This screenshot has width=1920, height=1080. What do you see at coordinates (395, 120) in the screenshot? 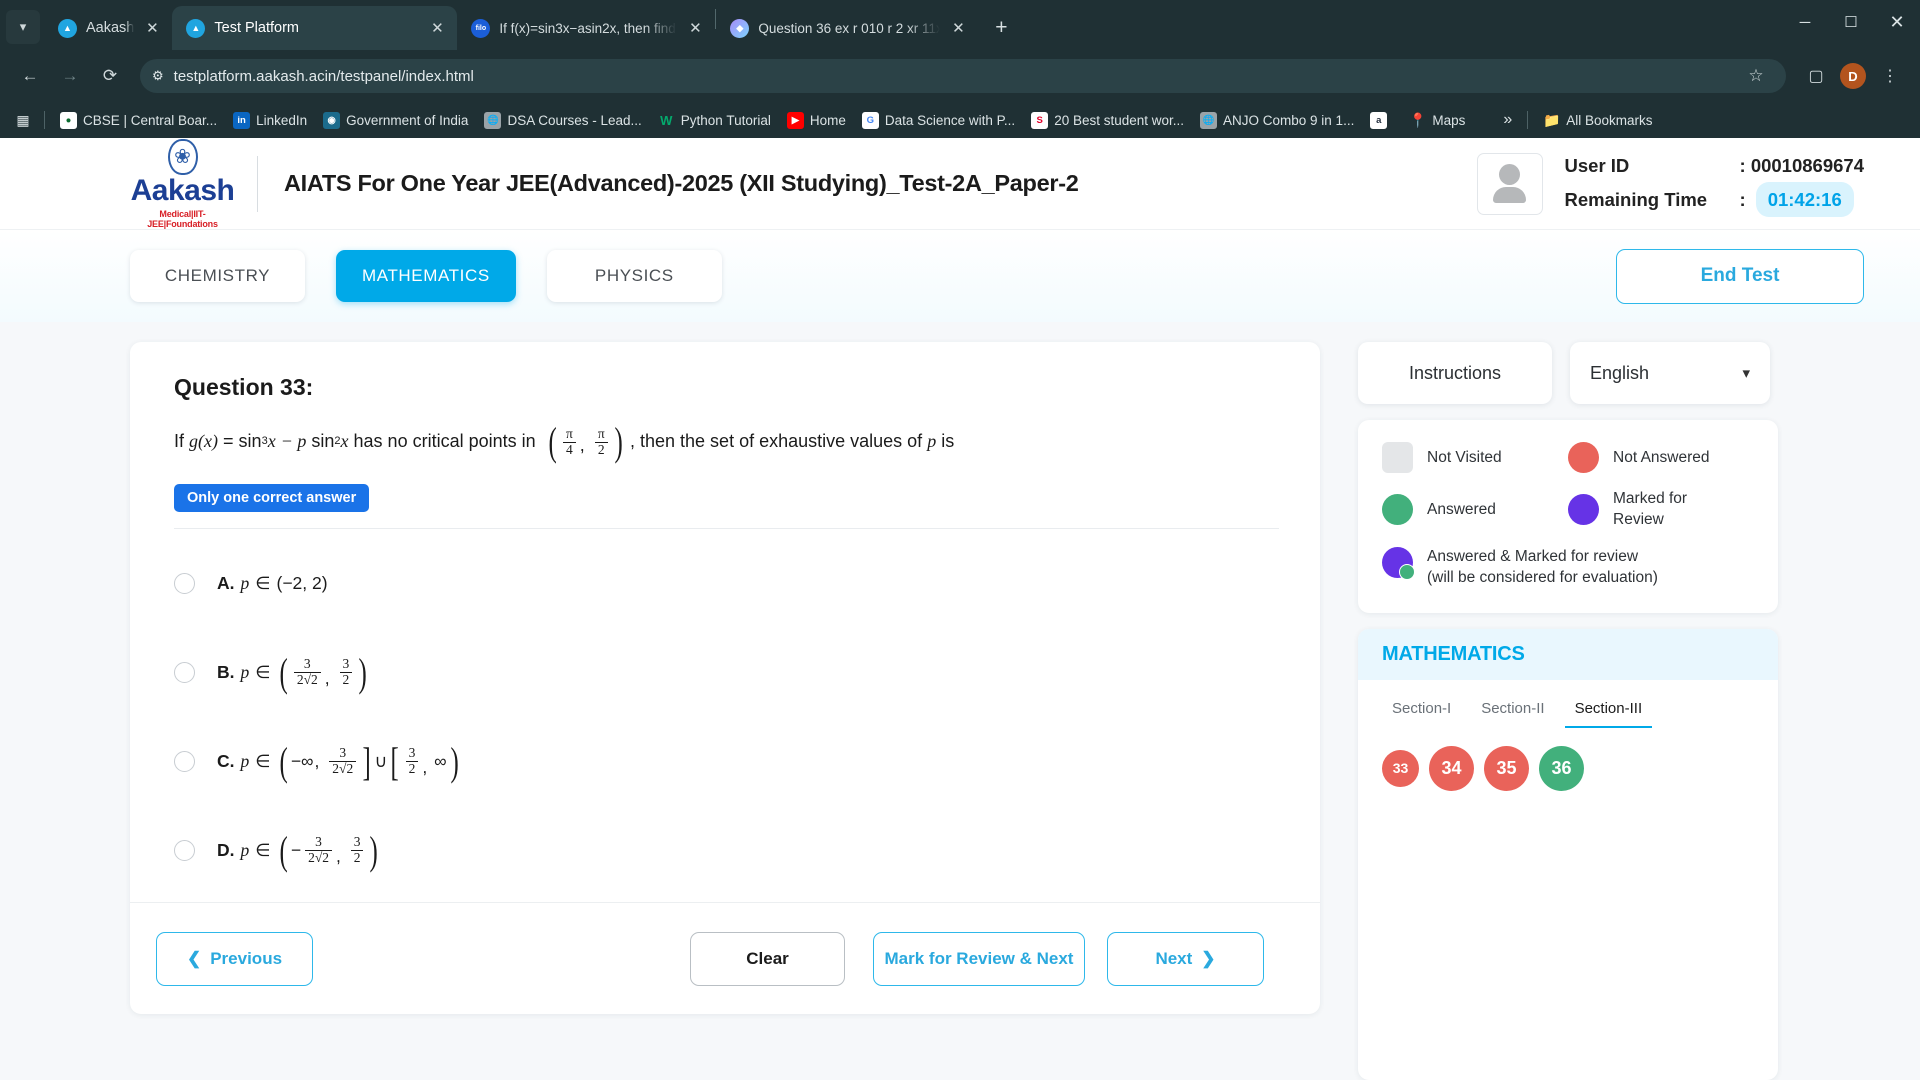
I see `bookmark-gov-india: ◉ Government of India` at bounding box center [395, 120].